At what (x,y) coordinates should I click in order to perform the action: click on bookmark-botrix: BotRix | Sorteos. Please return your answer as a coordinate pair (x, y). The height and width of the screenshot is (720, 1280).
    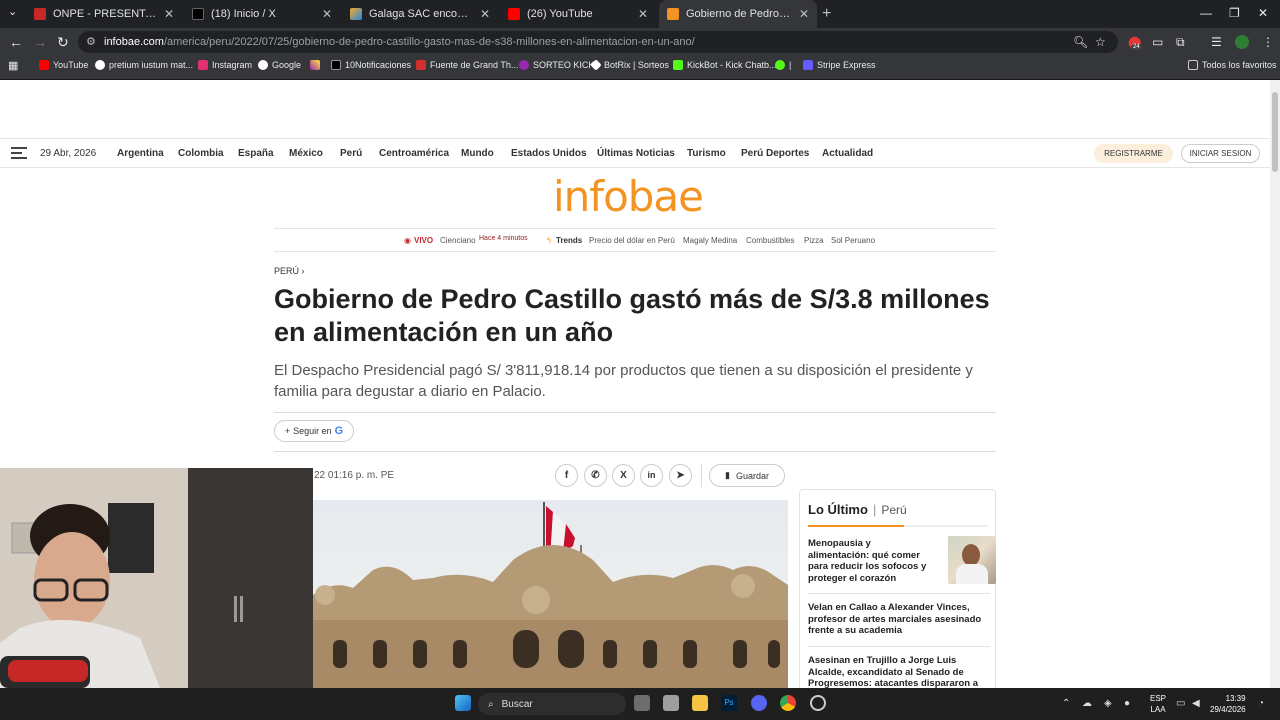
    Looking at the image, I should click on (629, 65).